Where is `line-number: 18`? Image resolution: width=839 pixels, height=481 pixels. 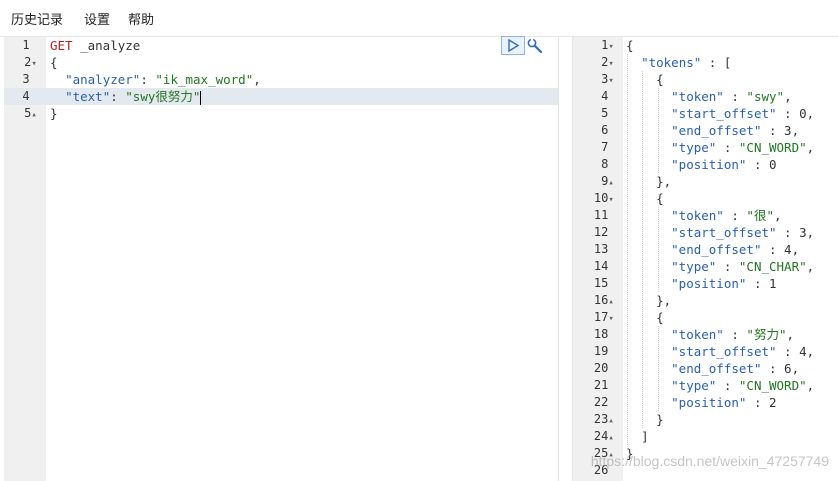 line-number: 18 is located at coordinates (597, 334).